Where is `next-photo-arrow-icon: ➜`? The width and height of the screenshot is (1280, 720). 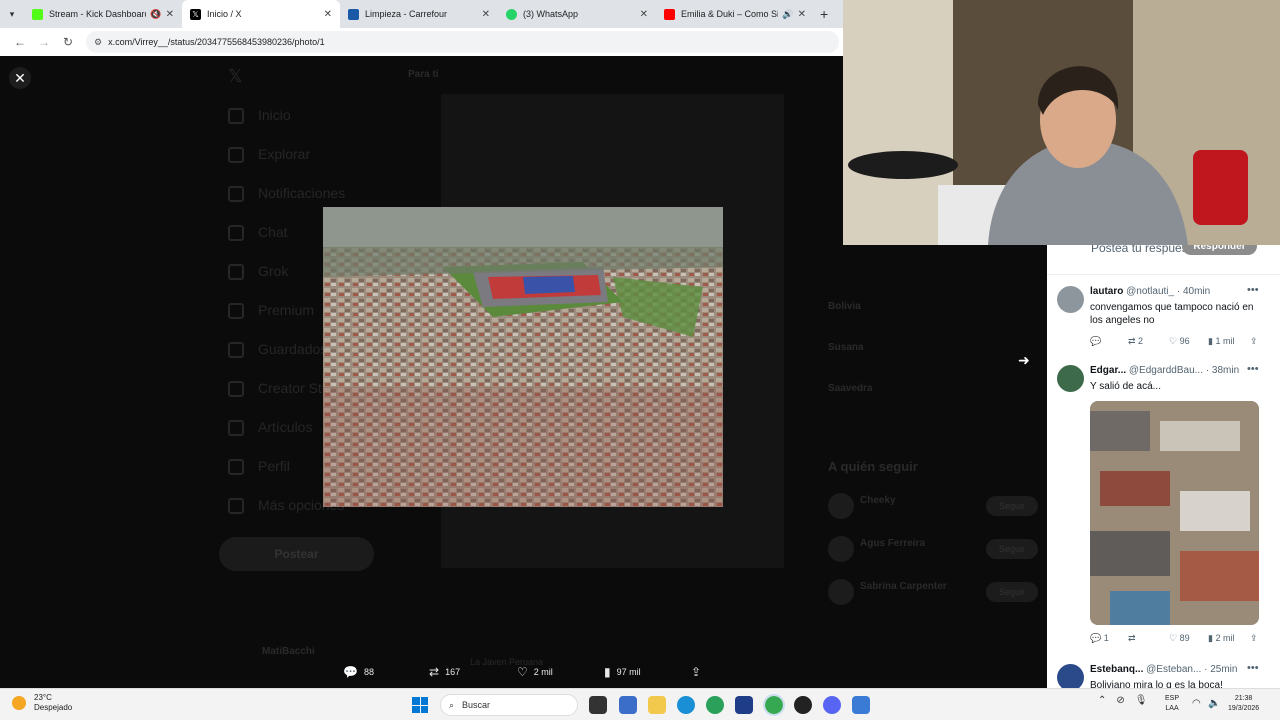
next-photo-arrow-icon: ➜ is located at coordinates (1024, 360).